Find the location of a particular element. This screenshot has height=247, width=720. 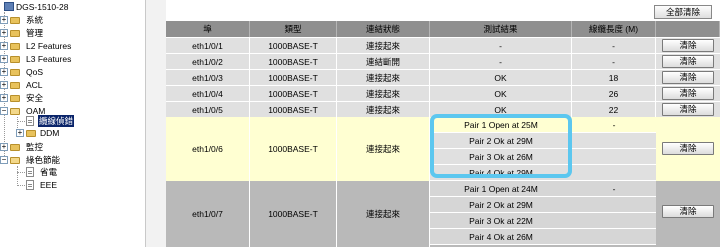

table-header: 埠 類型 連結狀態 測試結果 線纜長度 (M) is located at coordinates (443, 29).